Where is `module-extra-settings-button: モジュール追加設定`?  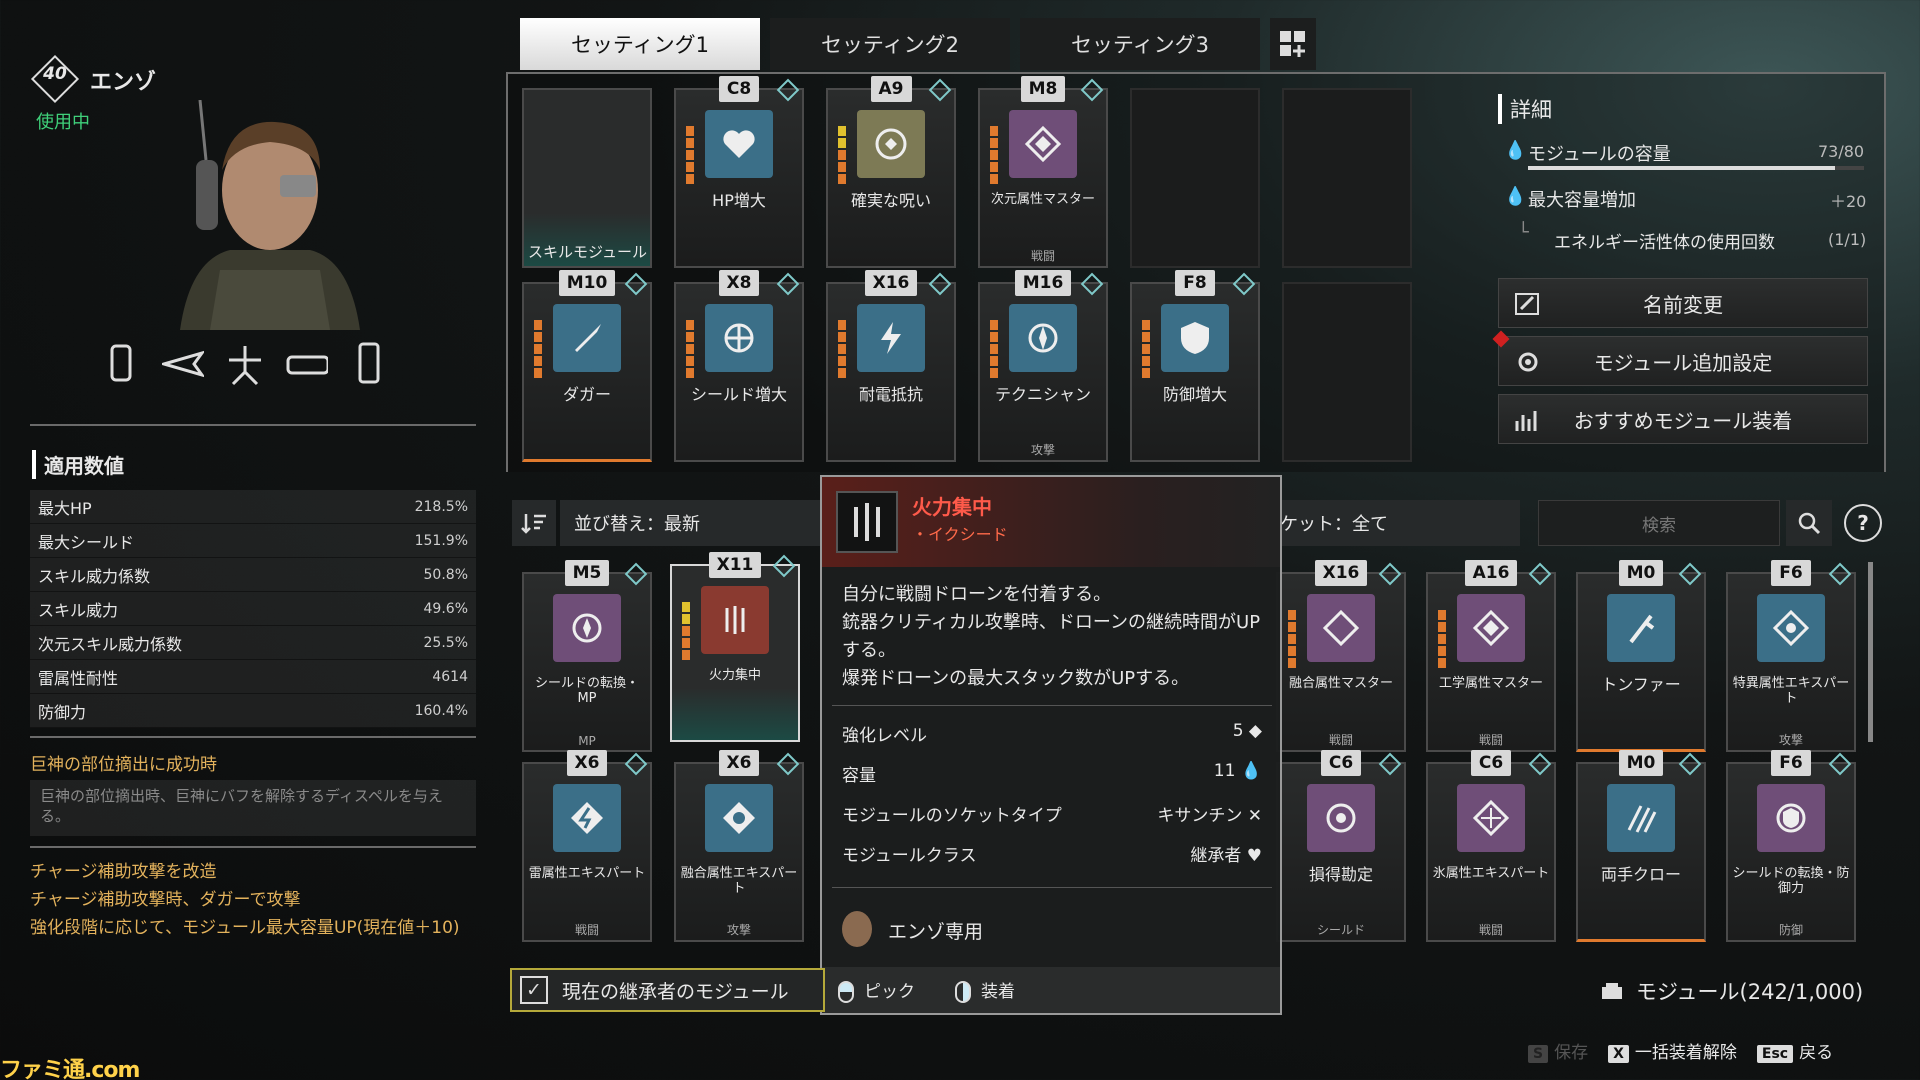
module-extra-settings-button: モジュール追加設定 is located at coordinates (1680, 358).